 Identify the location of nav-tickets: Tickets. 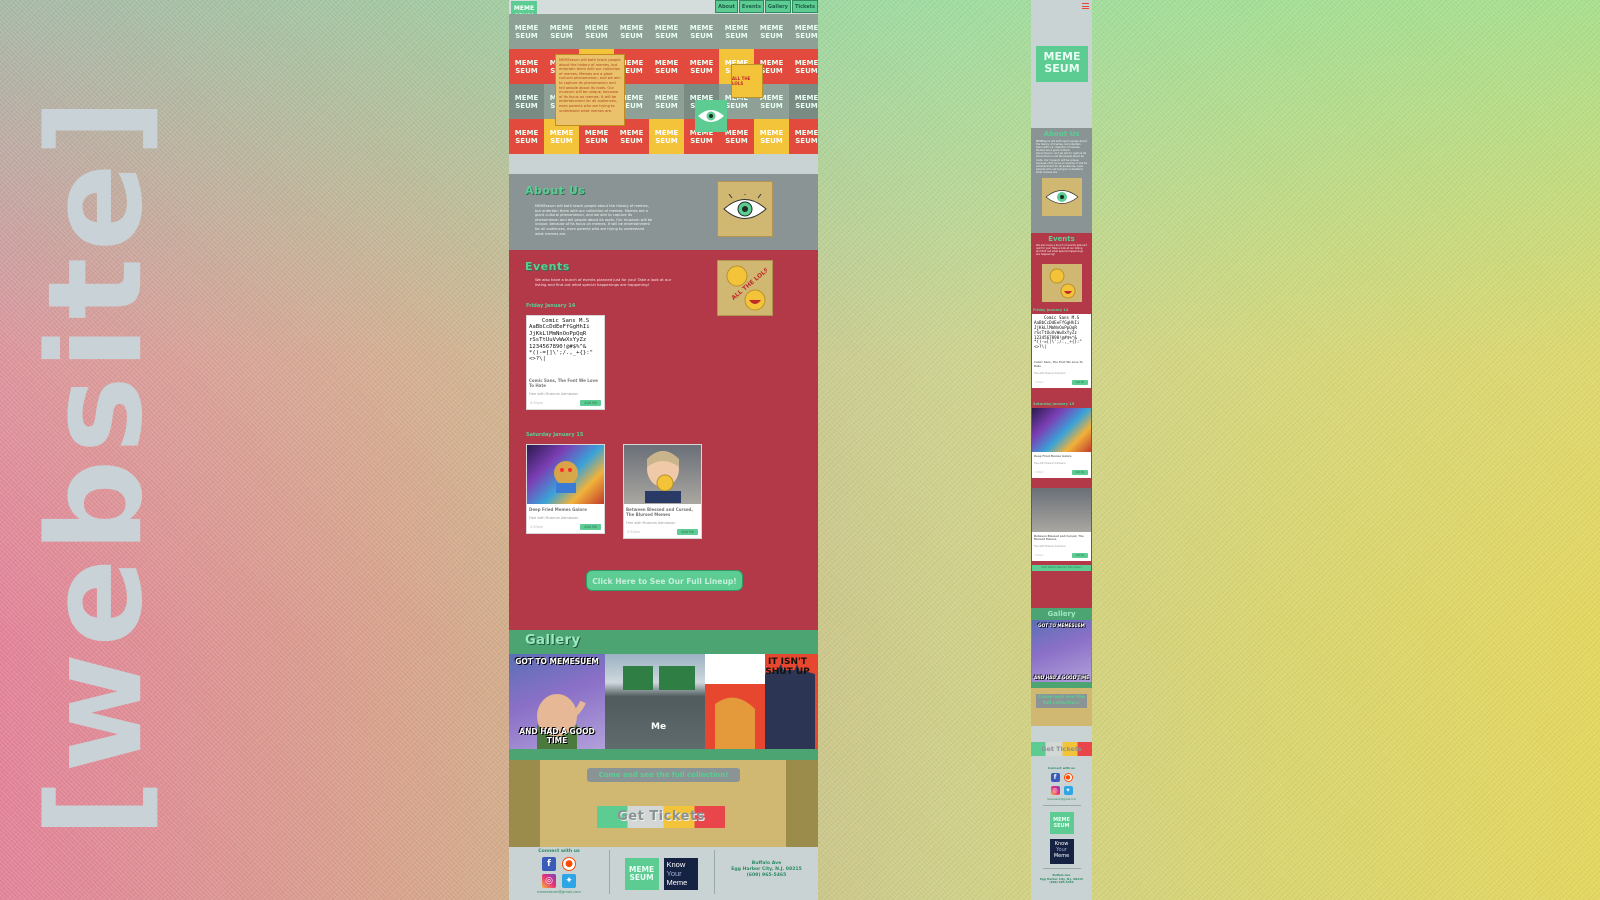
(804, 6).